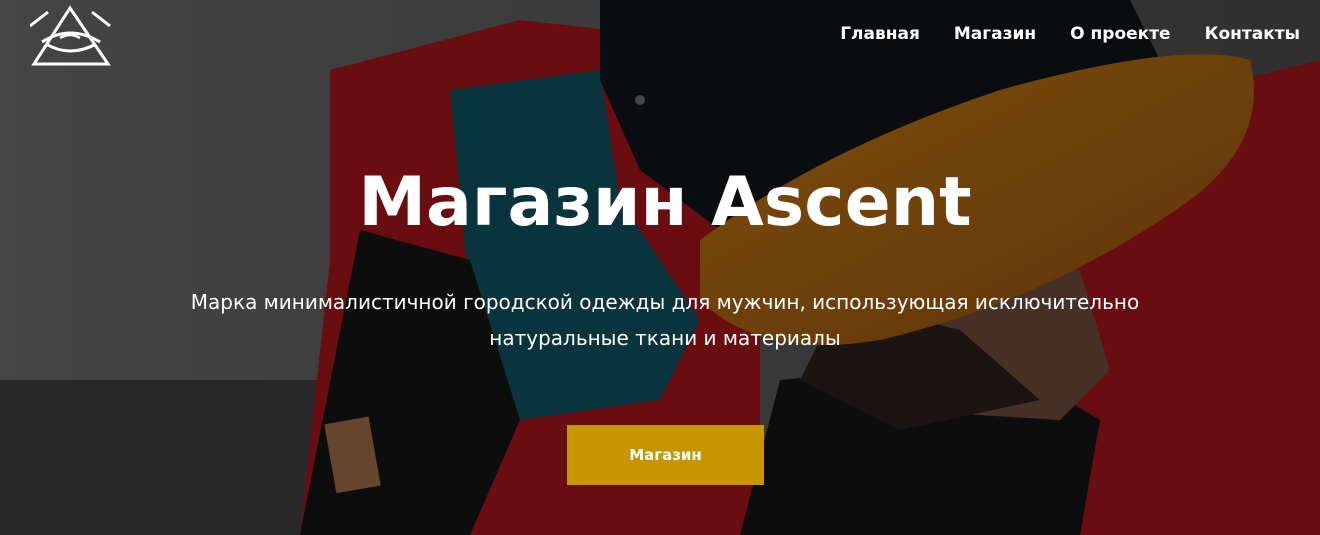  I want to click on main-navigation: Главная Магазин О проекте Контакты, so click(1070, 34).